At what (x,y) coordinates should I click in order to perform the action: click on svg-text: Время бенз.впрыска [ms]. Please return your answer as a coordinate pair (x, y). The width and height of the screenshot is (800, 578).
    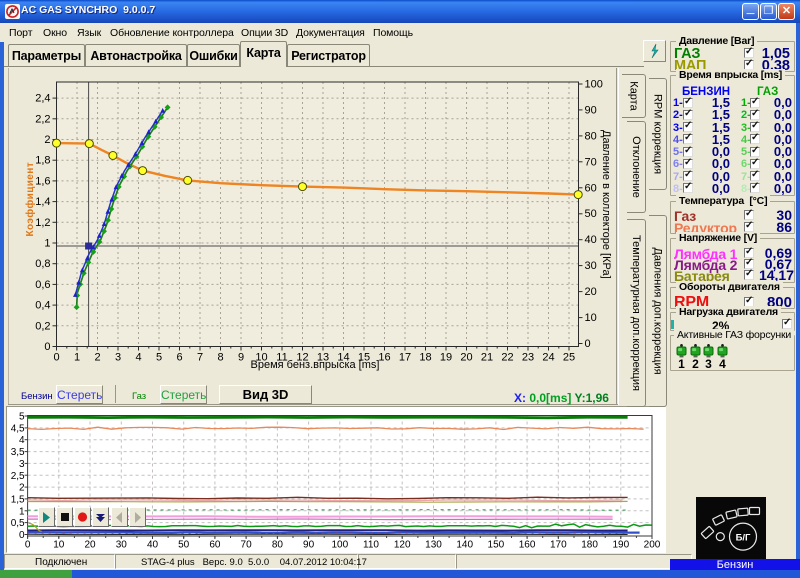
    Looking at the image, I should click on (315, 365).